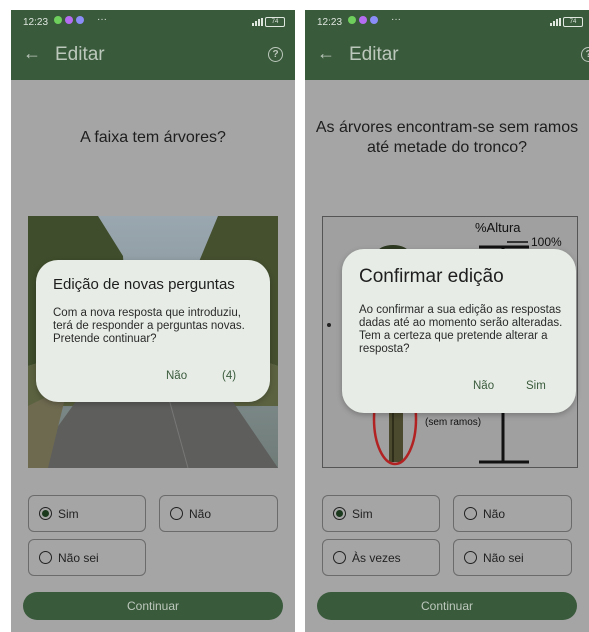  What do you see at coordinates (431, 276) in the screenshot?
I see `dialog-title: Confirmar edição` at bounding box center [431, 276].